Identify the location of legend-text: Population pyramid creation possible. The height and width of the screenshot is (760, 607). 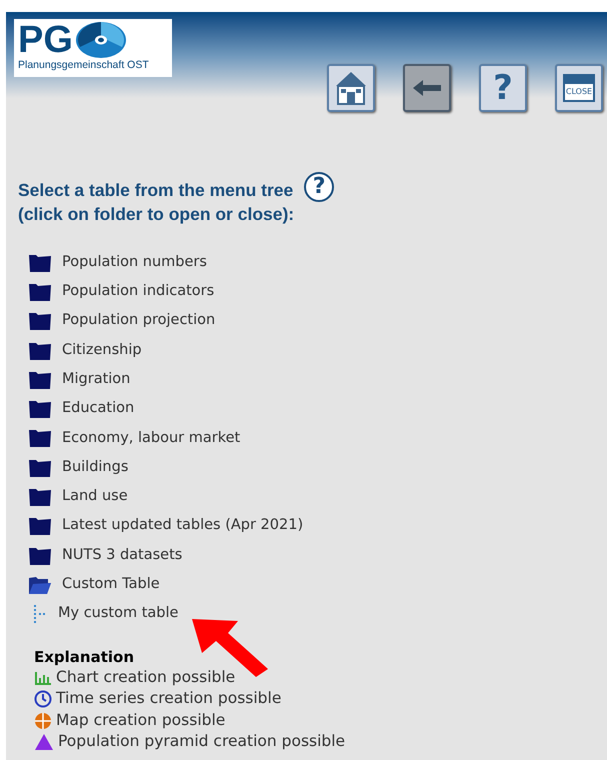
(202, 741).